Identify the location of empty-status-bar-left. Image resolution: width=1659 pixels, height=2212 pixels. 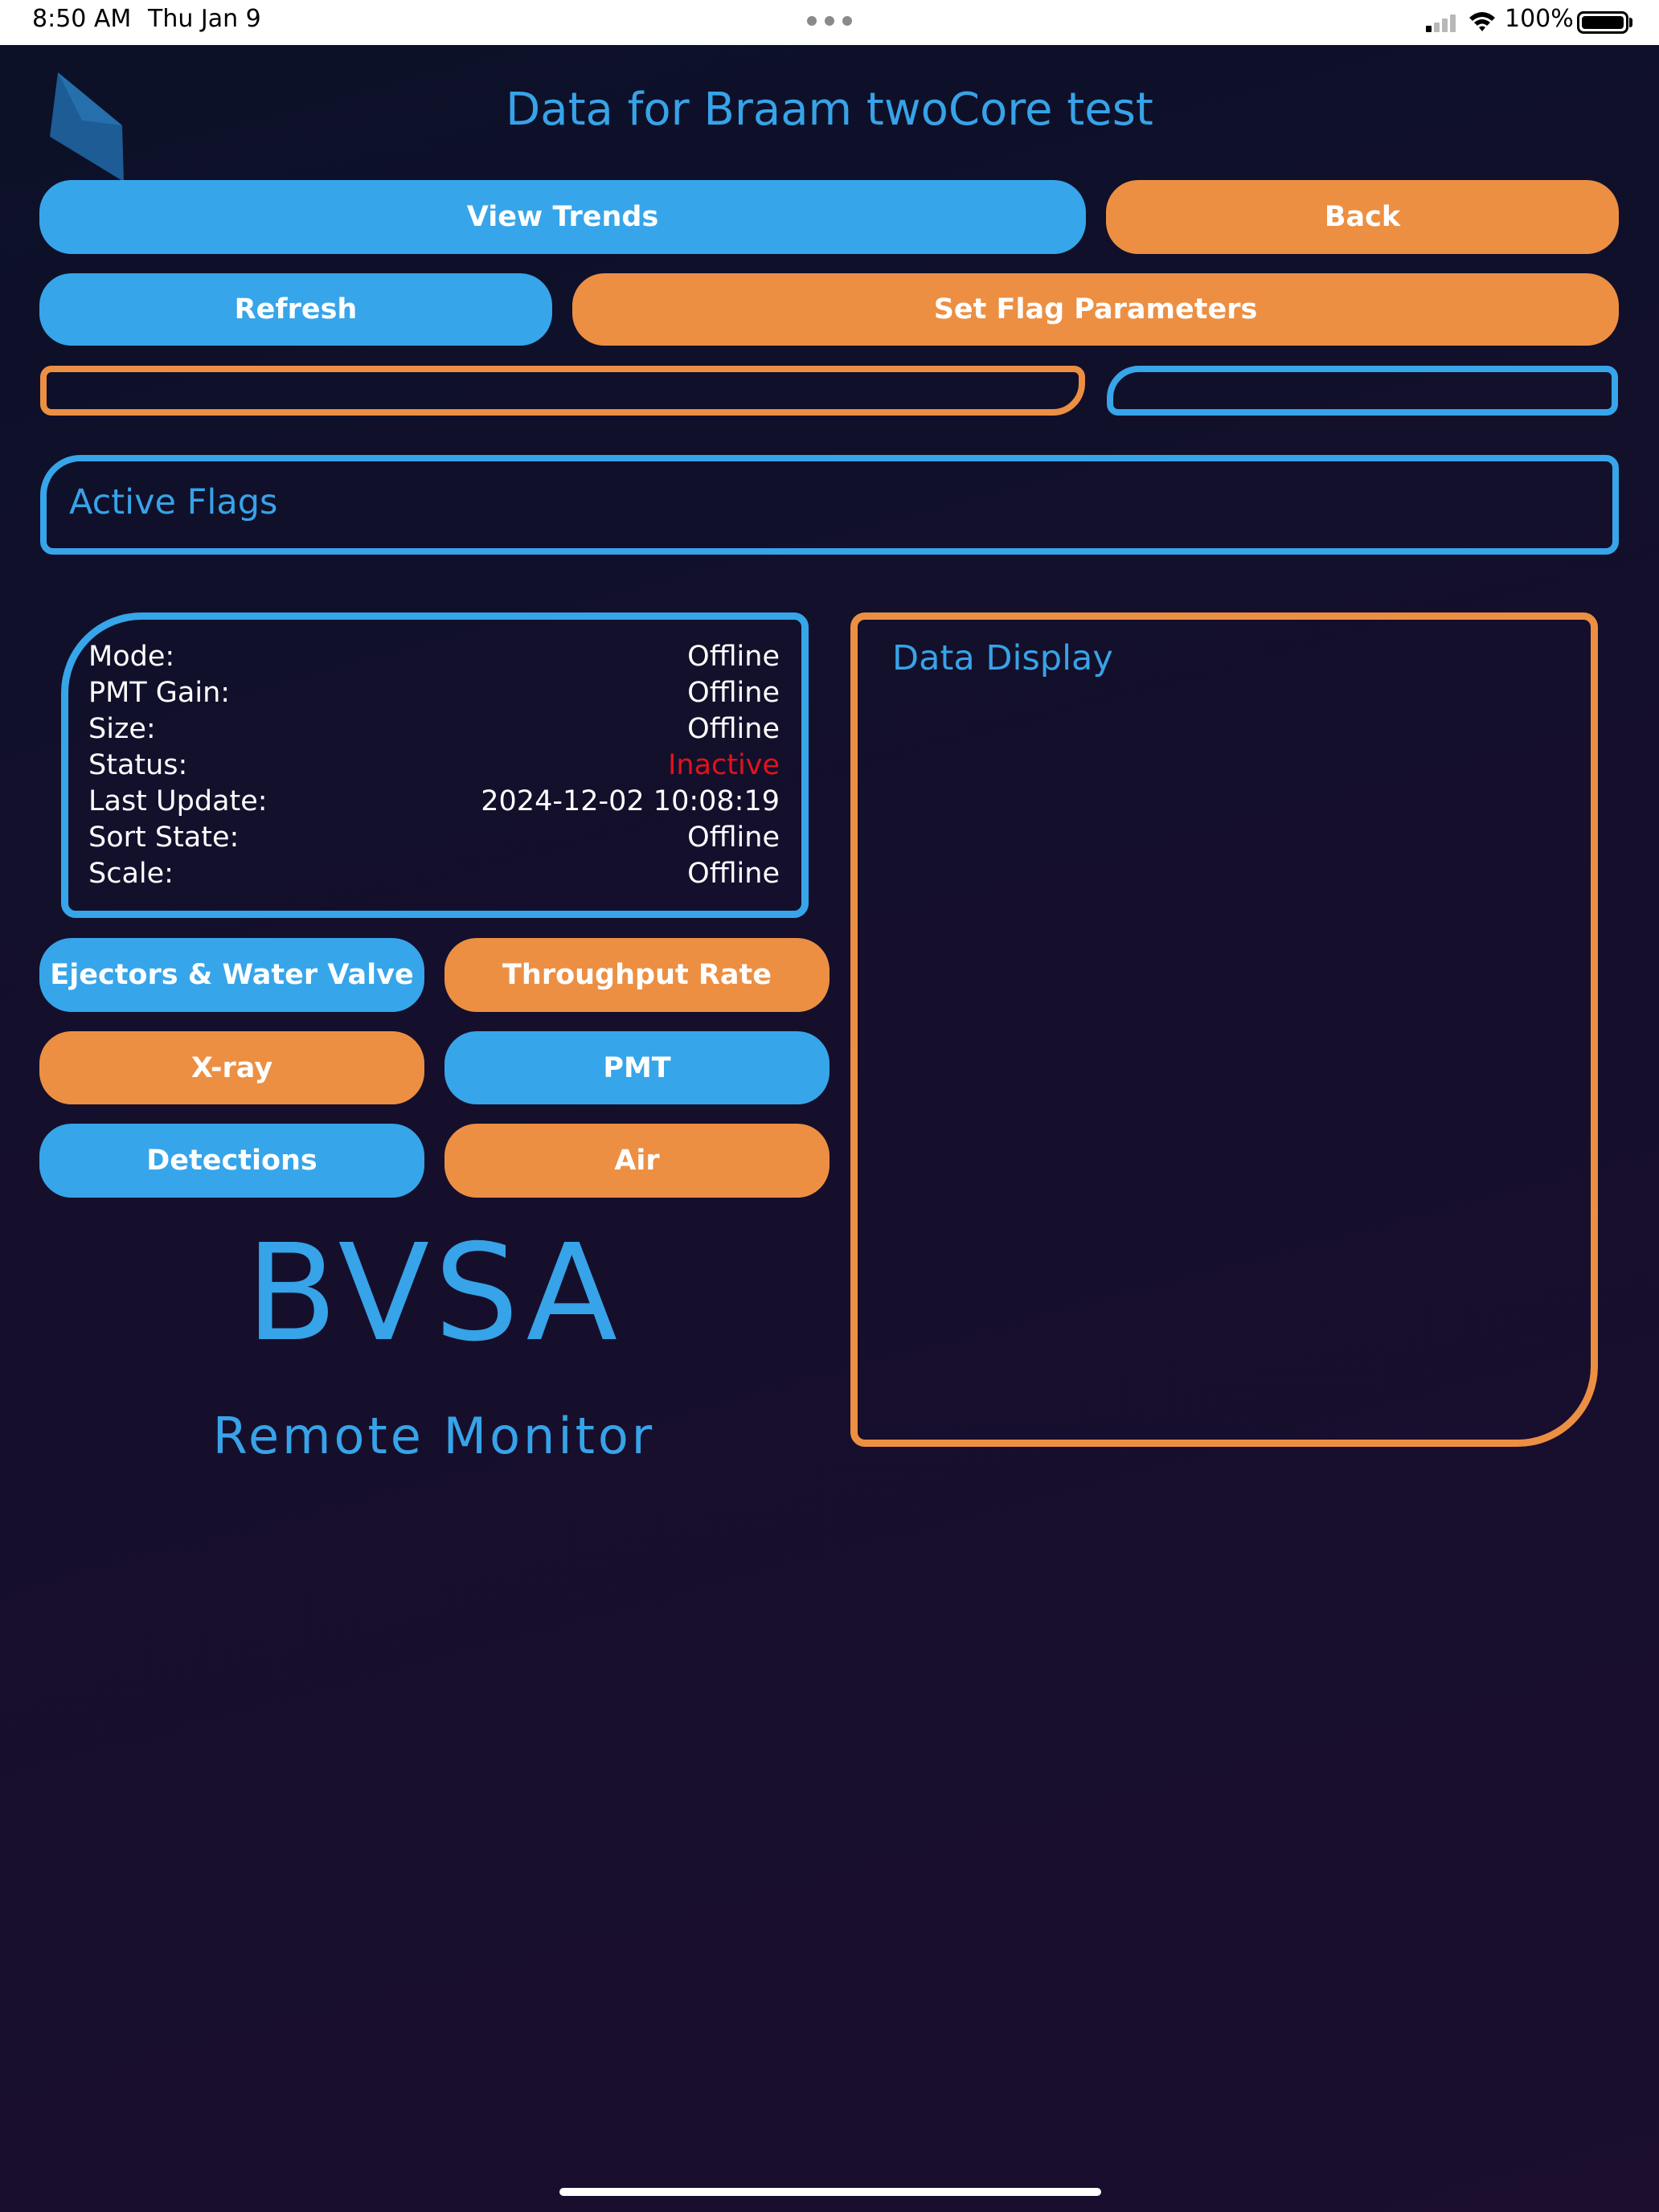
(562, 391).